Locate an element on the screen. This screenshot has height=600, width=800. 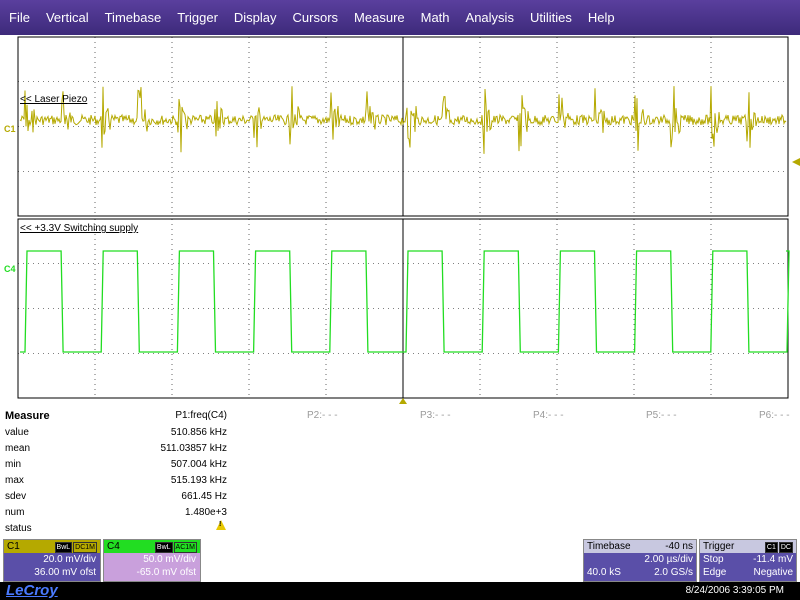
row-label-max: max is located at coordinates (14, 480).